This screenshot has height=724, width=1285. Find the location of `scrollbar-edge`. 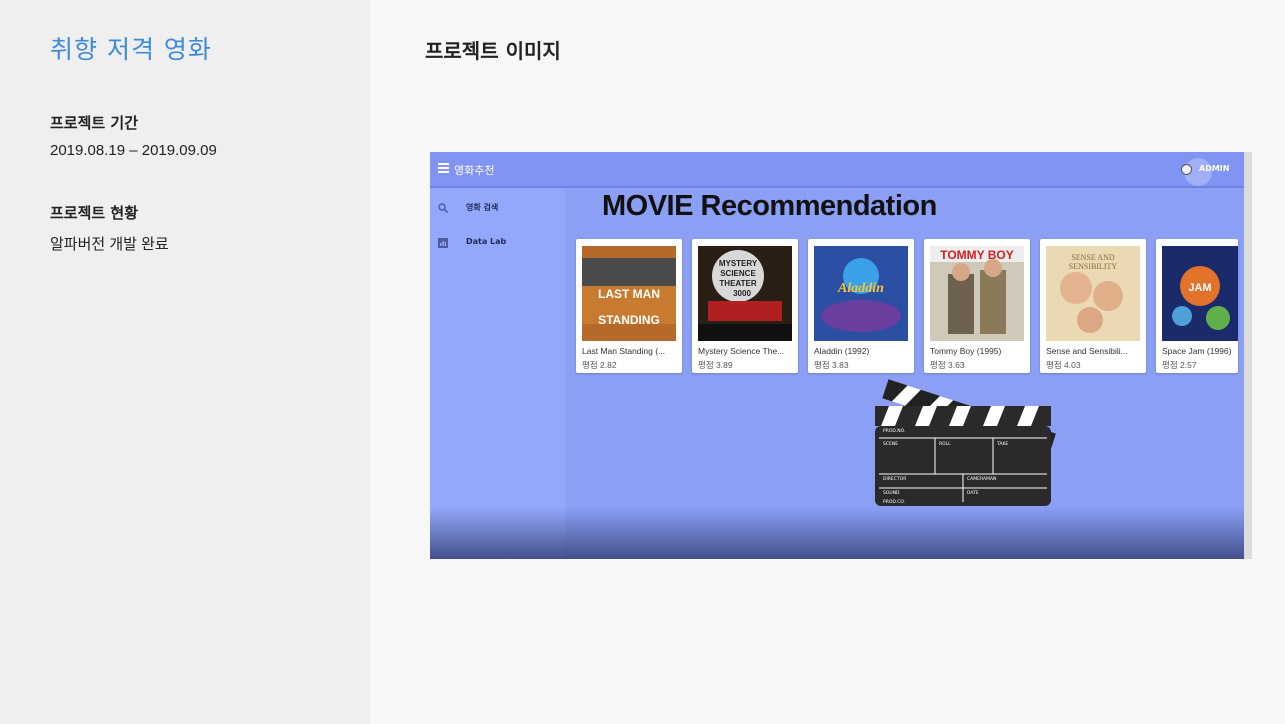

scrollbar-edge is located at coordinates (1248, 355).